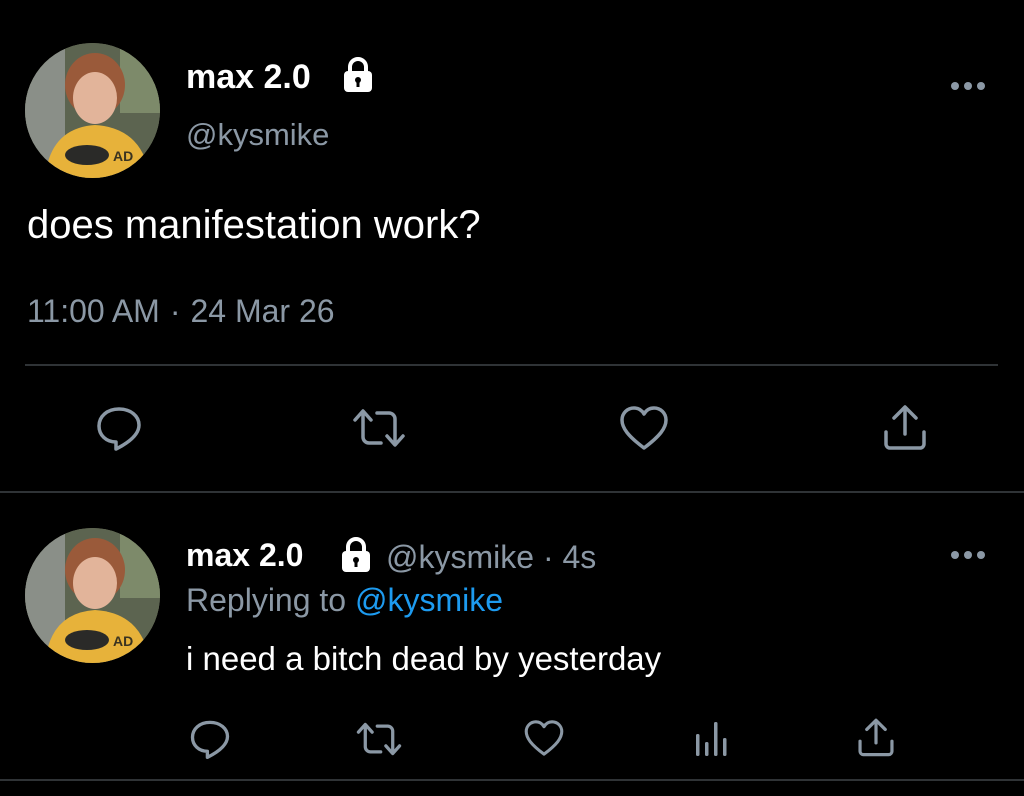 Image resolution: width=1024 pixels, height=796 pixels. What do you see at coordinates (266, 600) in the screenshot?
I see `replying-to-label: Replying to` at bounding box center [266, 600].